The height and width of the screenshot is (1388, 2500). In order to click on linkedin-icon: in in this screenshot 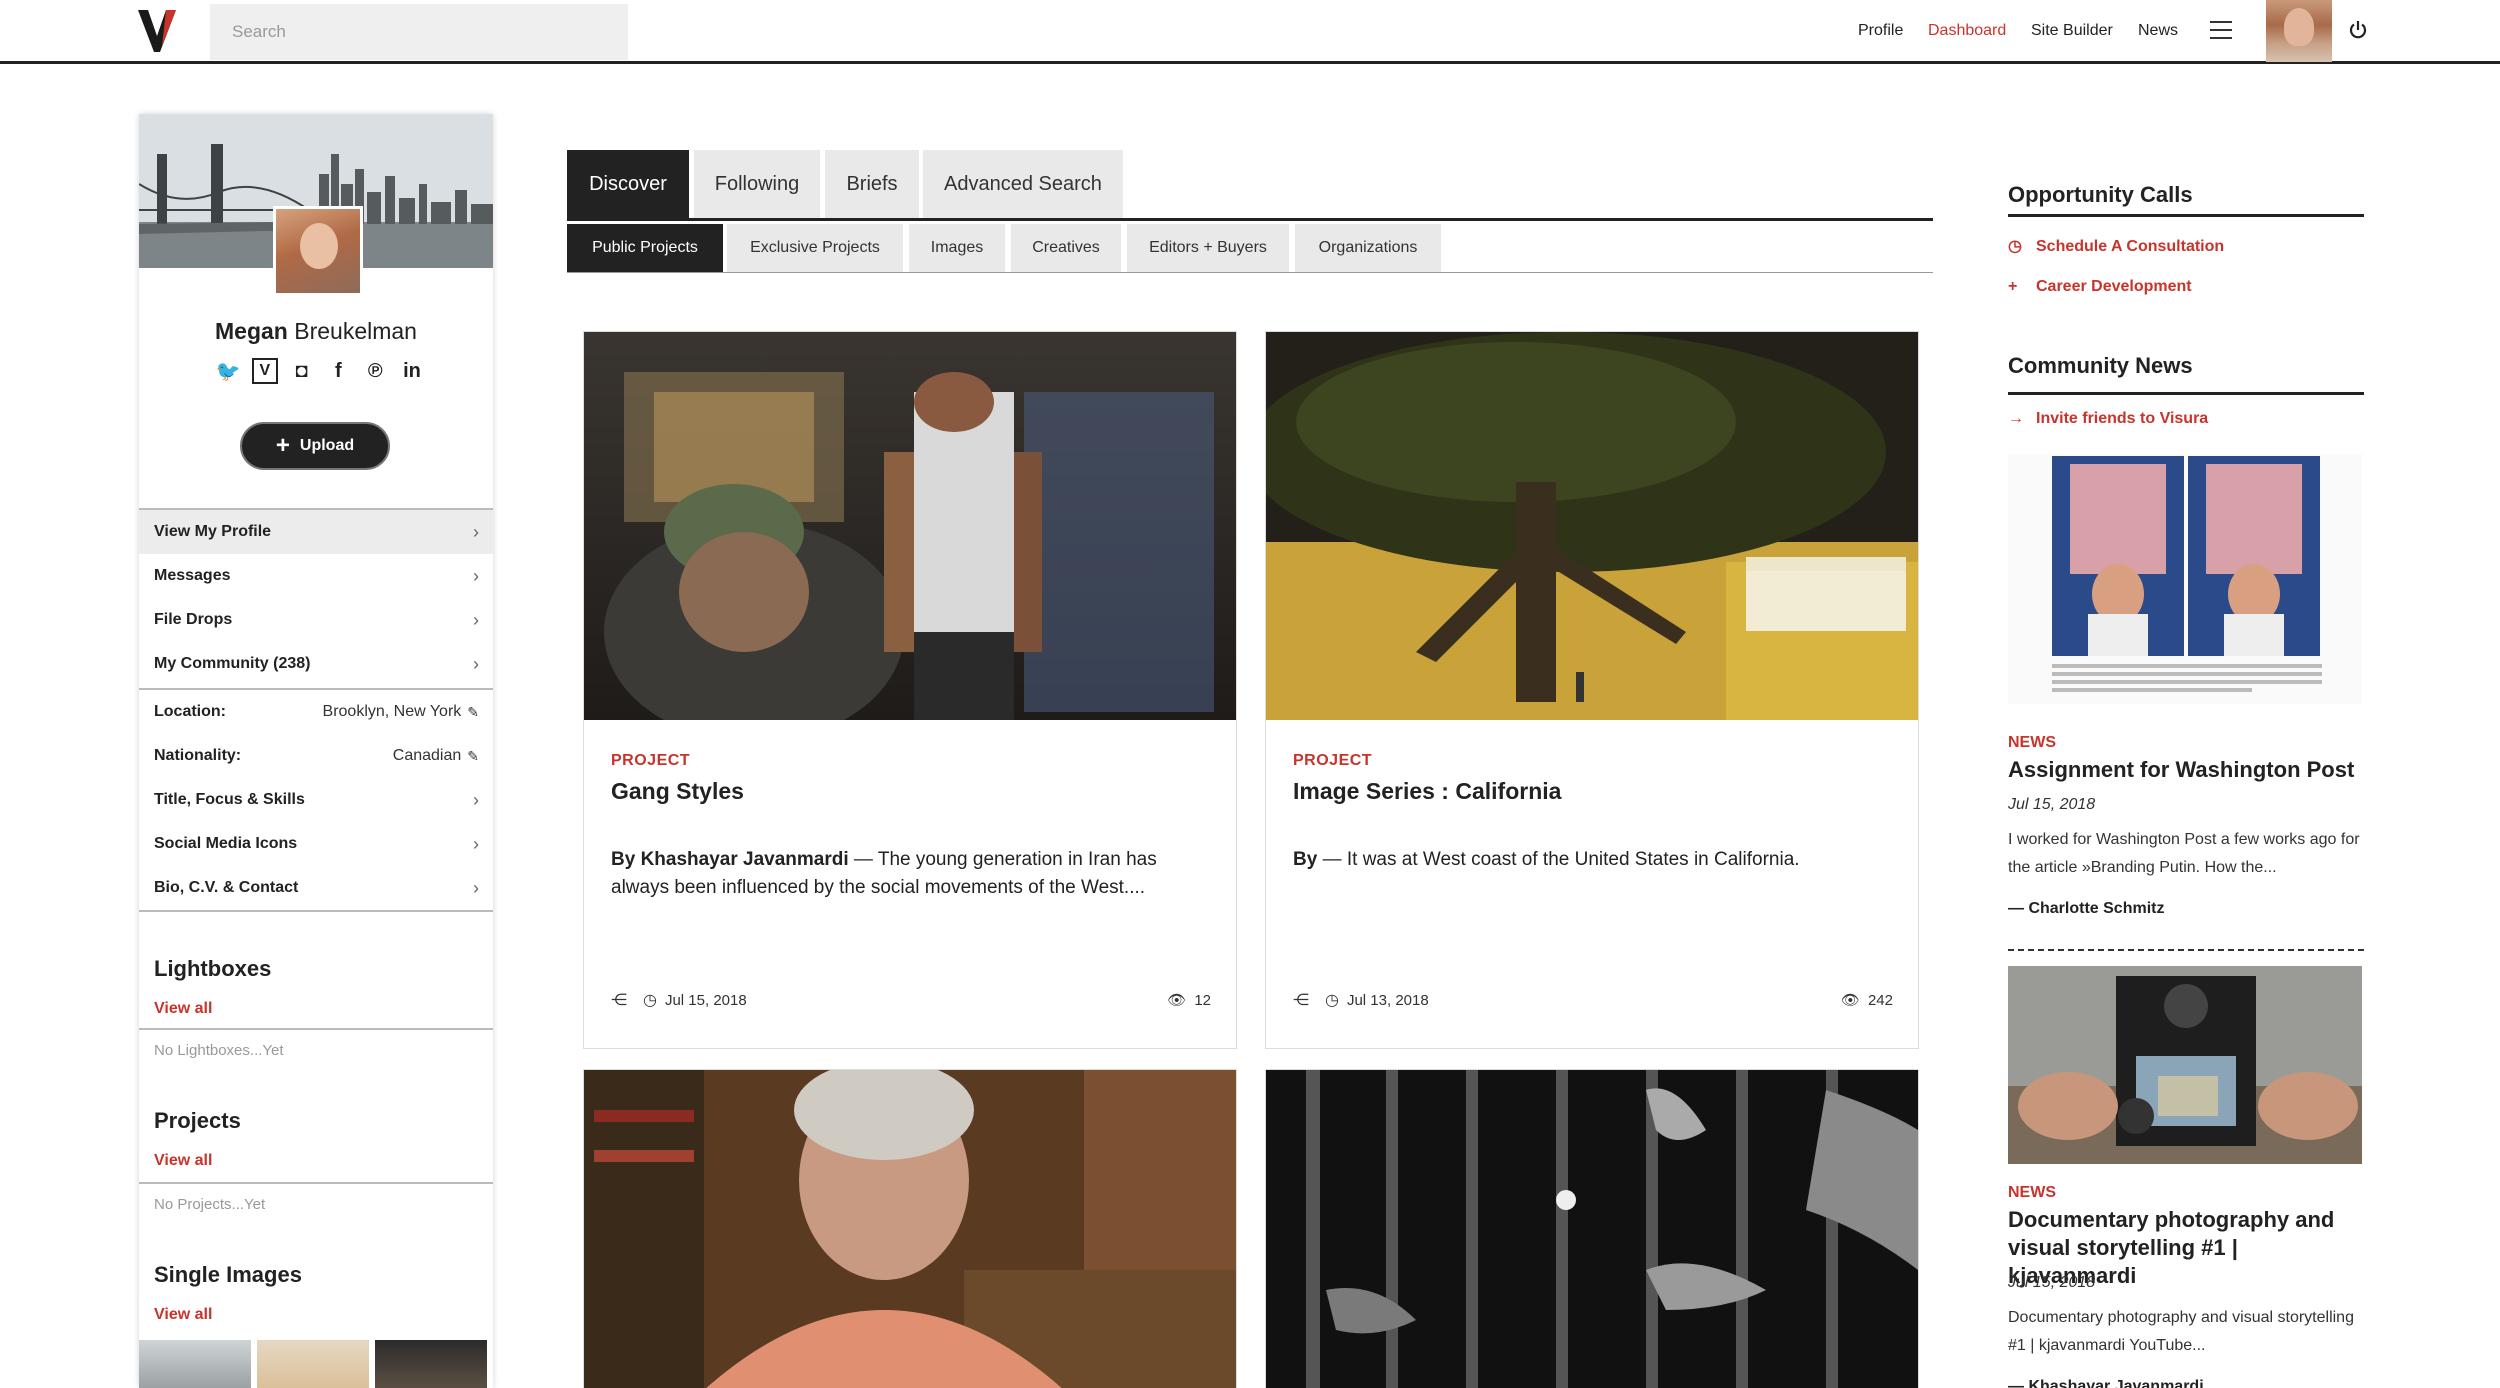, I will do `click(412, 371)`.